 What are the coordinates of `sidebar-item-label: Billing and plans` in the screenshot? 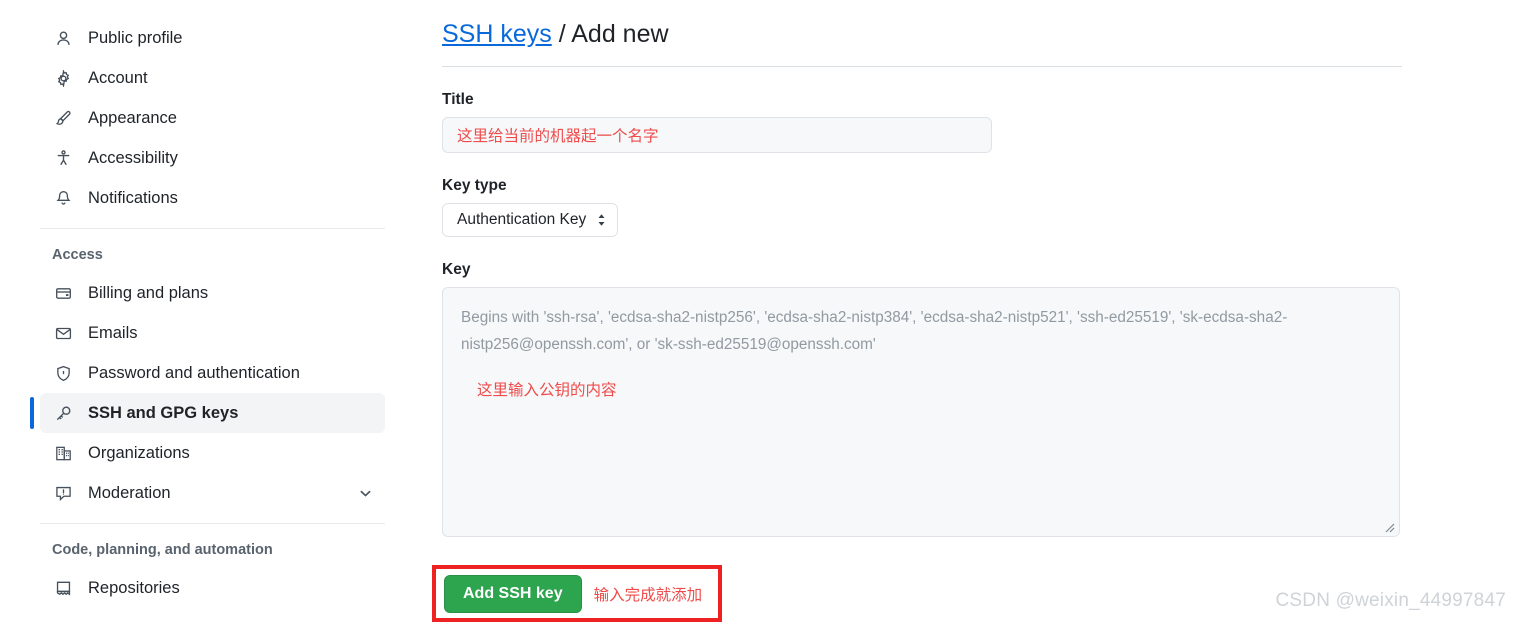 It's located at (148, 292).